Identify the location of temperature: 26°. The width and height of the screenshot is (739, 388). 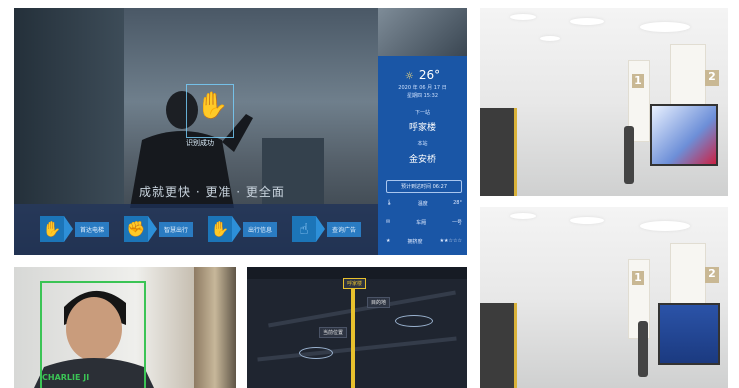
(429, 75).